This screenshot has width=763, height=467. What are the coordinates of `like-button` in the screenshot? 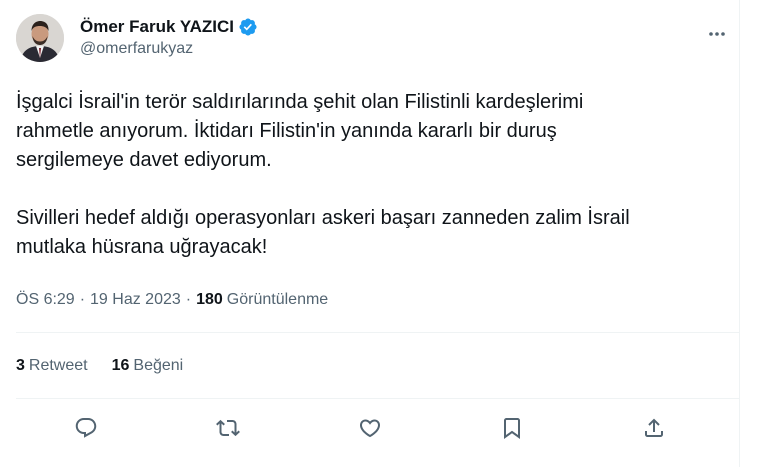 It's located at (370, 428).